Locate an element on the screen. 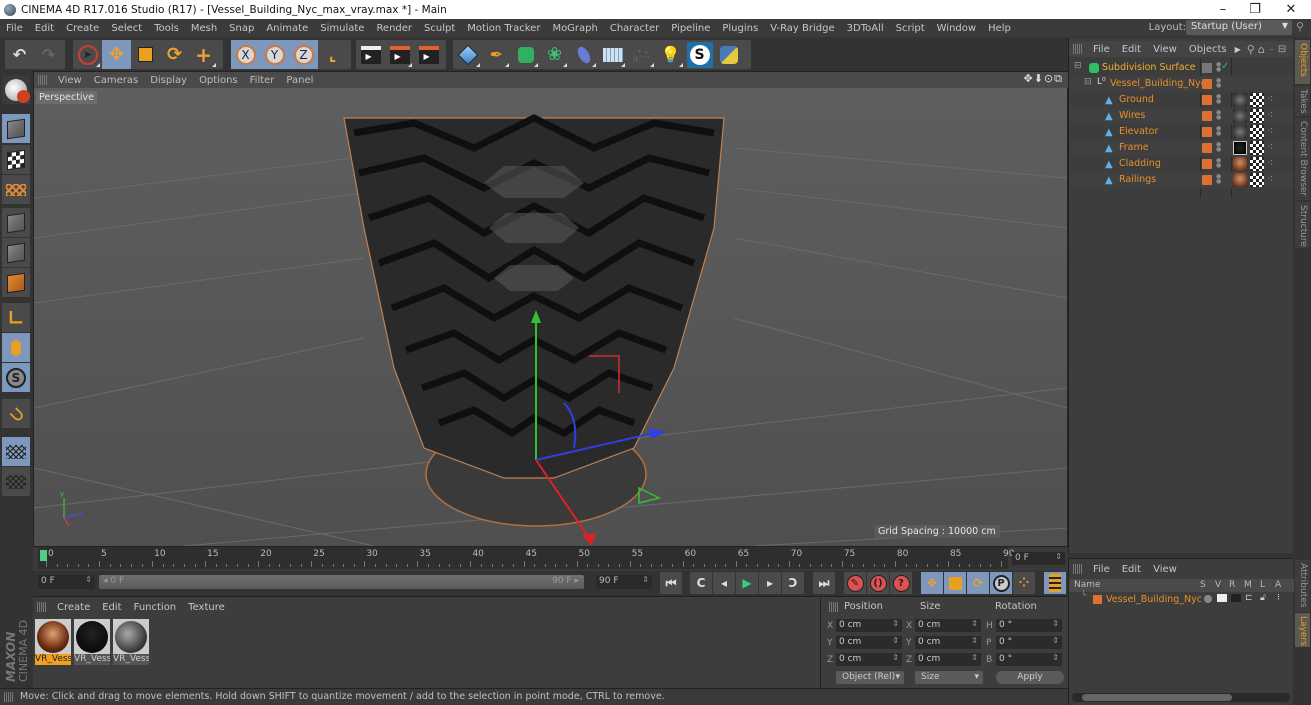  size-z-field: 0 cm ⇕ is located at coordinates (948, 659).